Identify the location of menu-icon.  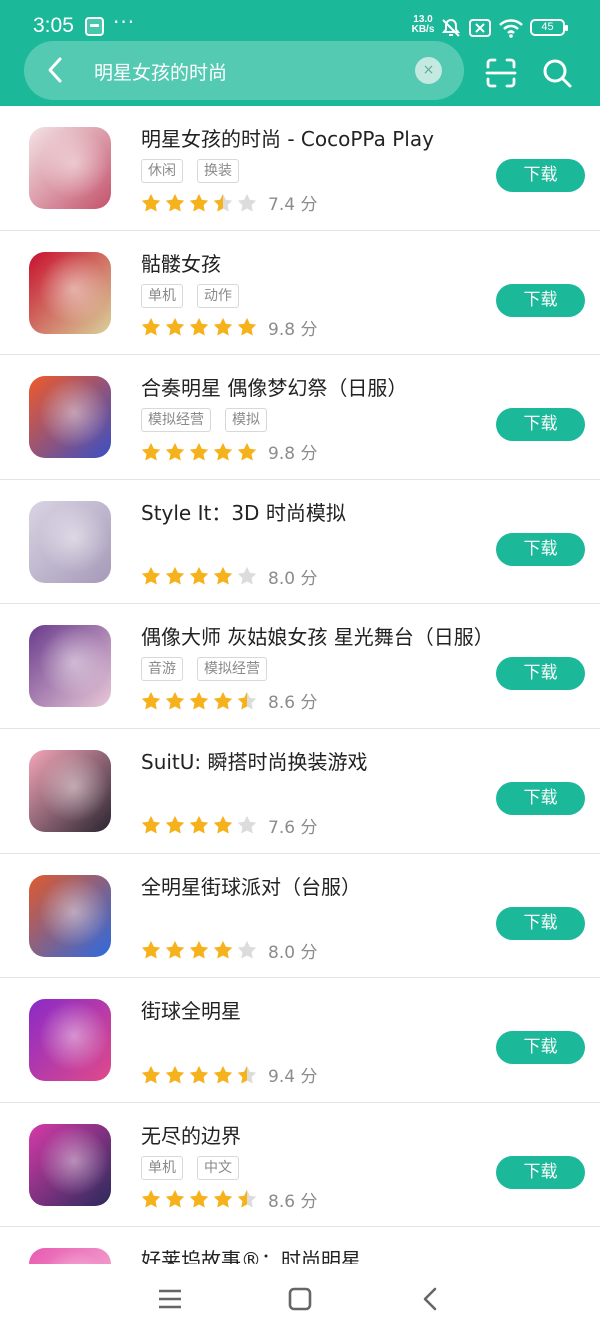
(170, 1299).